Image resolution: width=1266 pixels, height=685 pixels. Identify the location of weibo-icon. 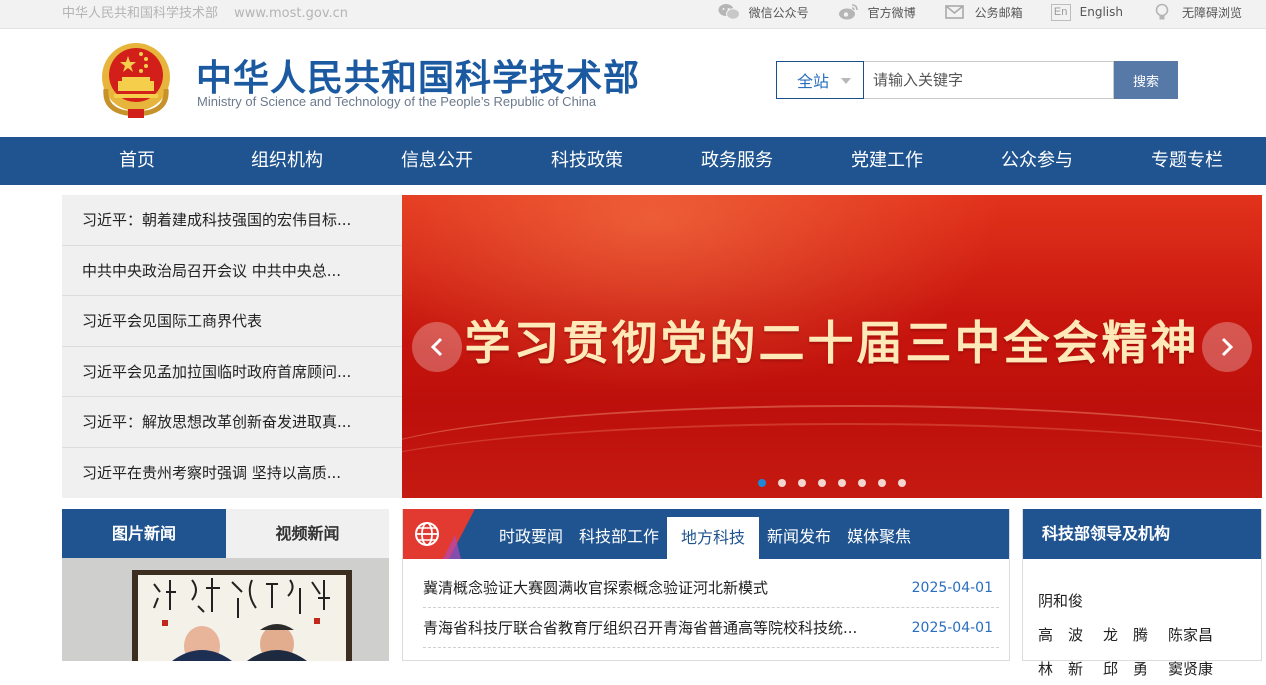
(848, 12).